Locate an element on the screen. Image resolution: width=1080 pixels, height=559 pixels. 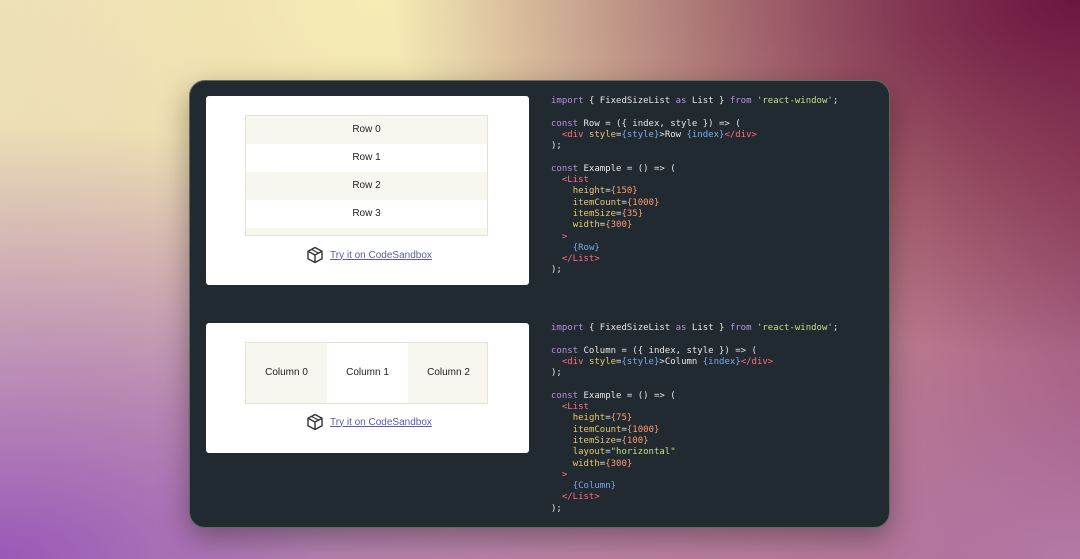
code-token: {Column} is located at coordinates (594, 486).